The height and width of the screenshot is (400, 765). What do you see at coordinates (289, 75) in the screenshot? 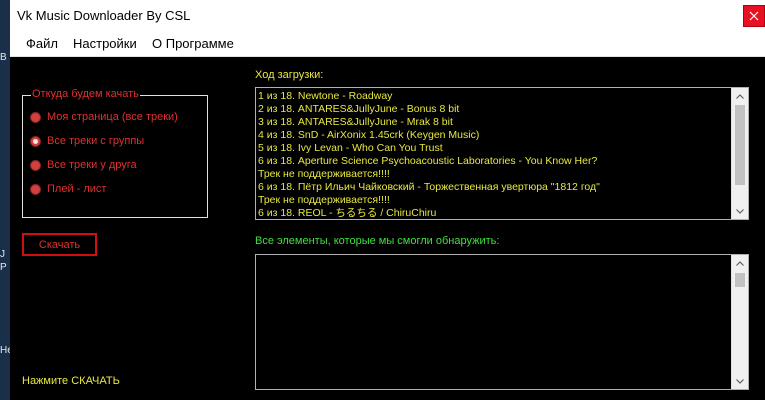
I see `progress-label: Ход загрузки:` at bounding box center [289, 75].